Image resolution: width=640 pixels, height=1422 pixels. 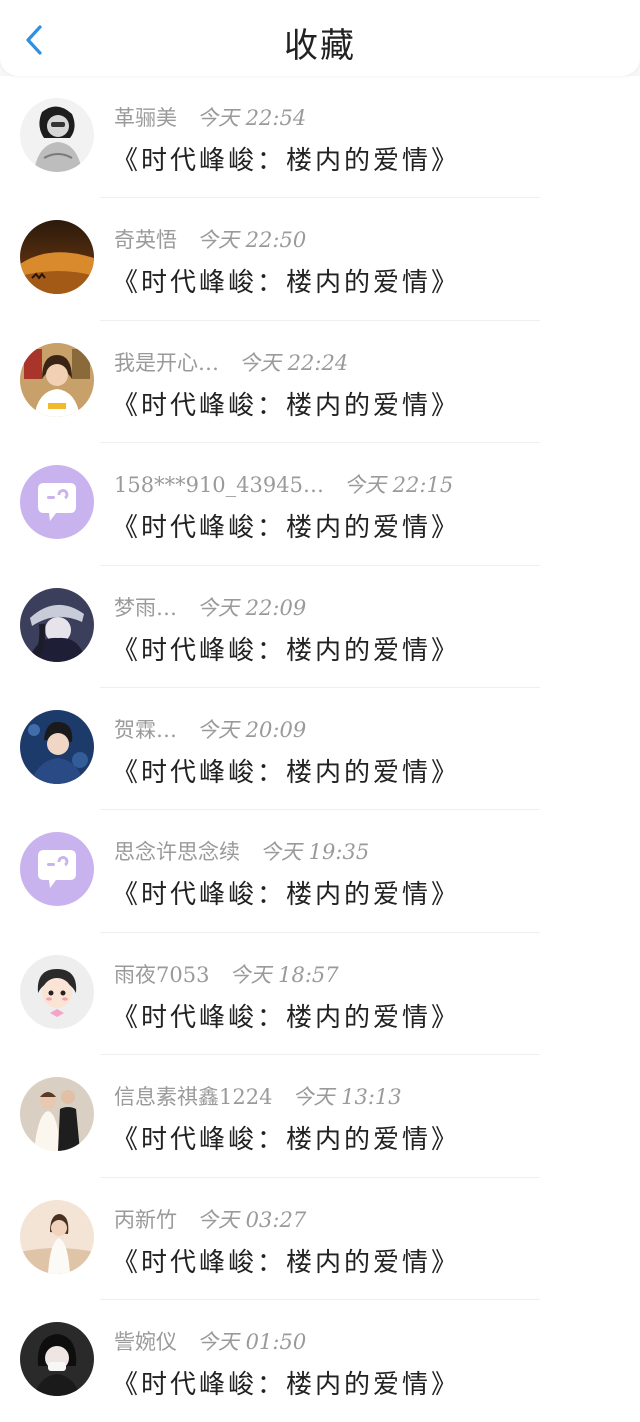 I want to click on list-item: 丙新竹 今天 03:27 《时代峰峻：楼内的爱情》, so click(x=320, y=1239).